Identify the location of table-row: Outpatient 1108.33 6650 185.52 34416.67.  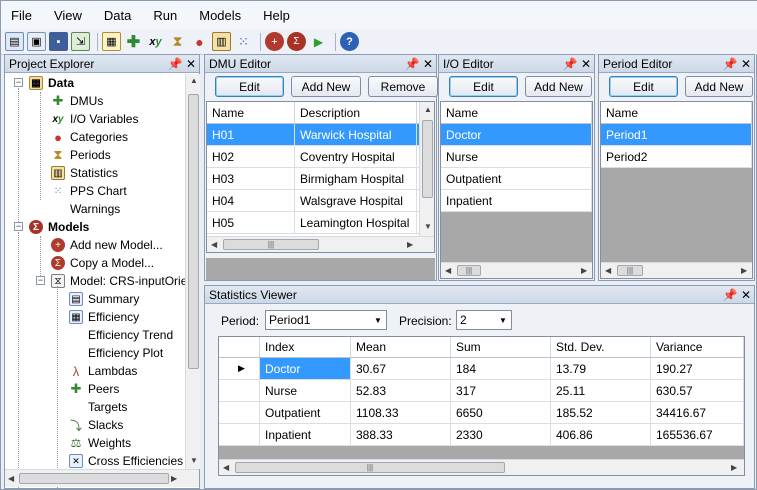
(481, 413).